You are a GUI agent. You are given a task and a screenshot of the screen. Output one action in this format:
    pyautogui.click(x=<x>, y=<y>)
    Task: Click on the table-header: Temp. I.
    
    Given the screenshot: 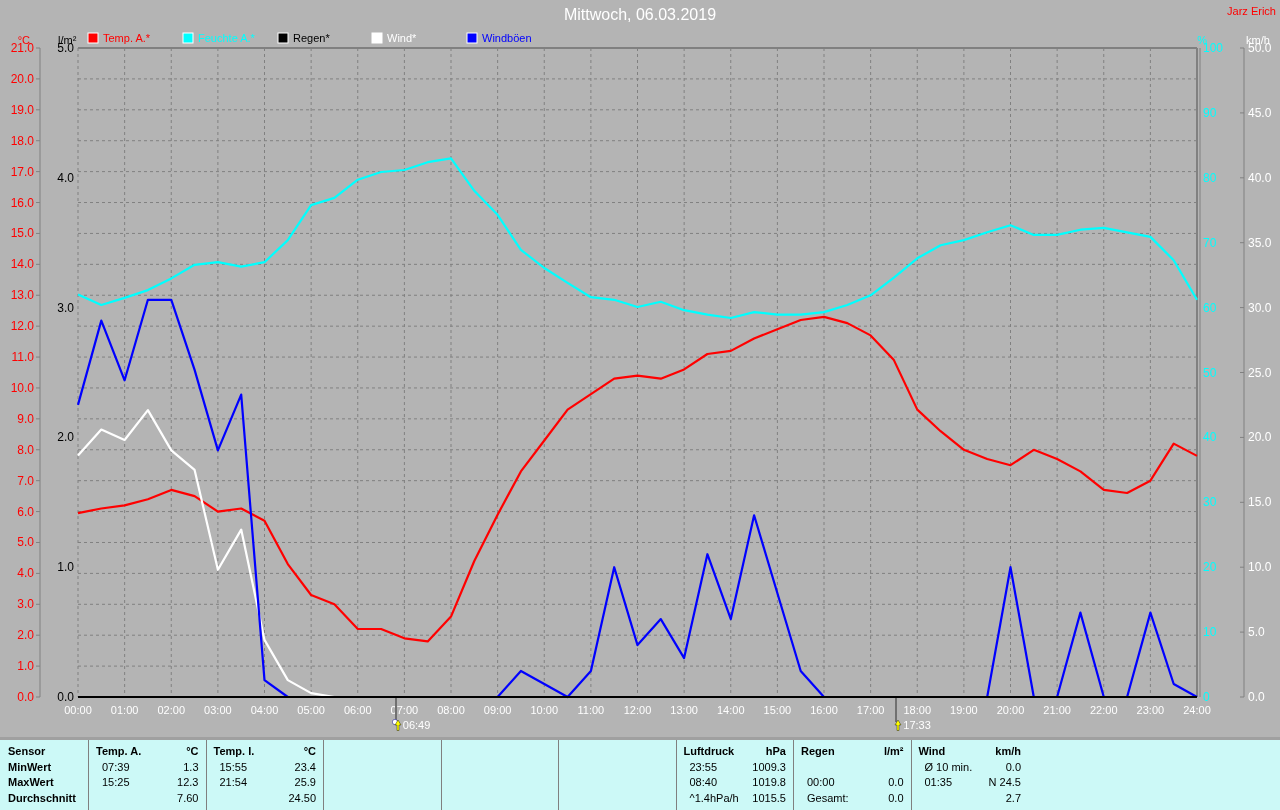 What is the action you would take?
    pyautogui.click(x=234, y=751)
    